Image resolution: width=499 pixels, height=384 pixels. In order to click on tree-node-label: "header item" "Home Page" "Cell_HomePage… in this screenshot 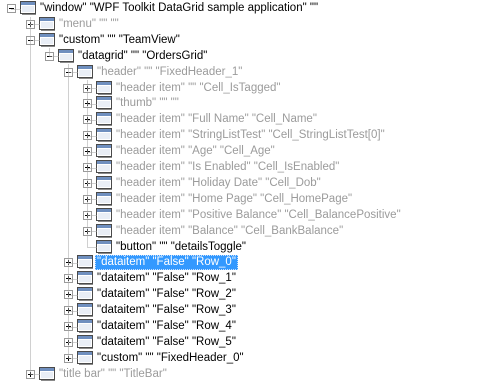, I will do `click(234, 198)`.